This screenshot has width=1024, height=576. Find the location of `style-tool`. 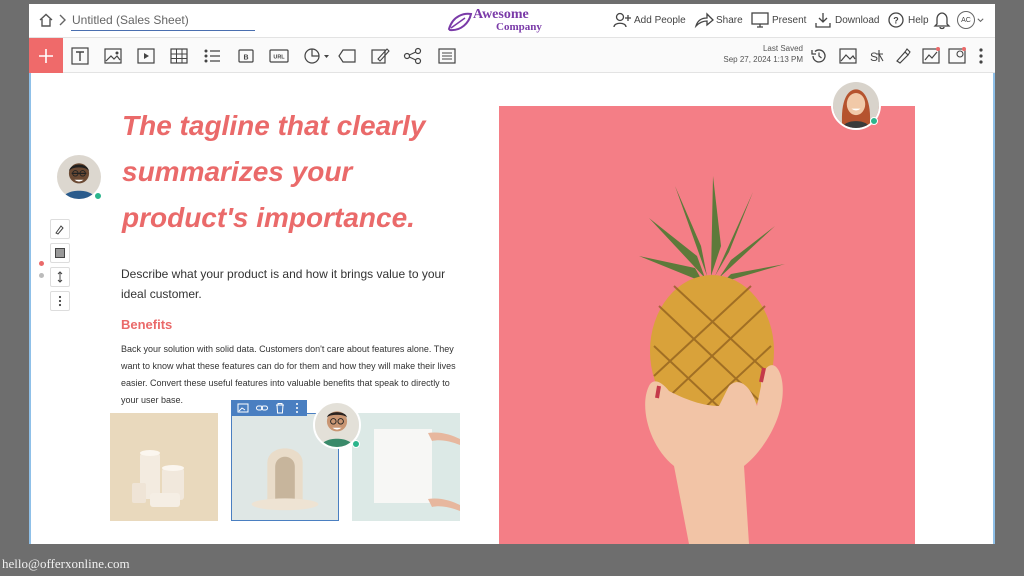

style-tool is located at coordinates (60, 229).